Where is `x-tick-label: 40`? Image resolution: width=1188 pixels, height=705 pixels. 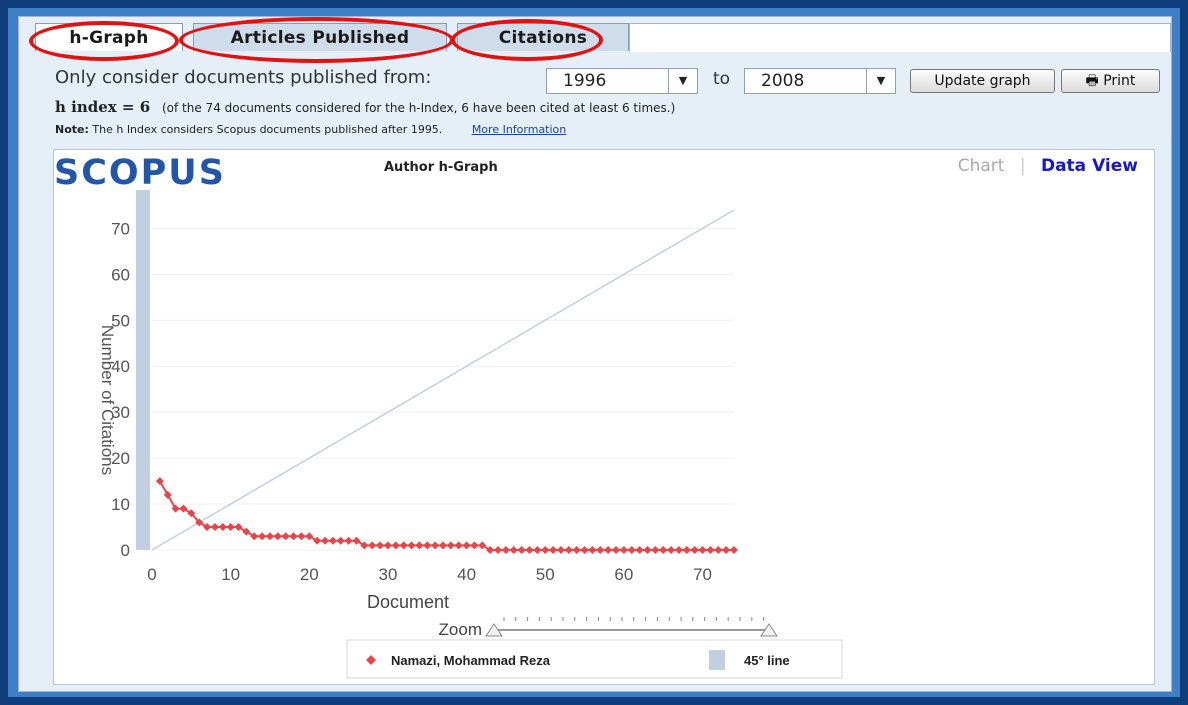 x-tick-label: 40 is located at coordinates (466, 574).